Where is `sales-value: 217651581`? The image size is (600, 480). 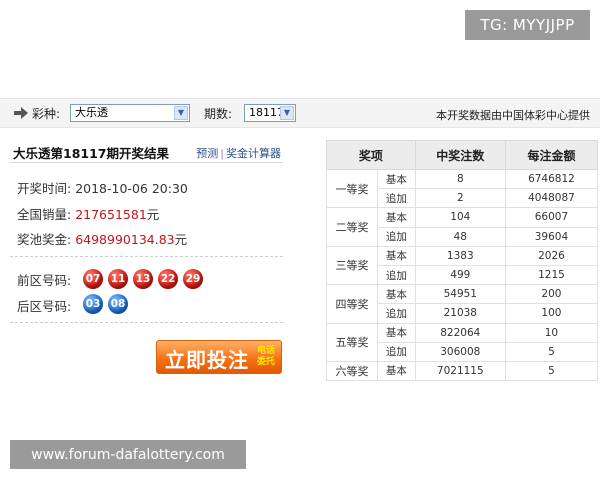 sales-value: 217651581 is located at coordinates (111, 214).